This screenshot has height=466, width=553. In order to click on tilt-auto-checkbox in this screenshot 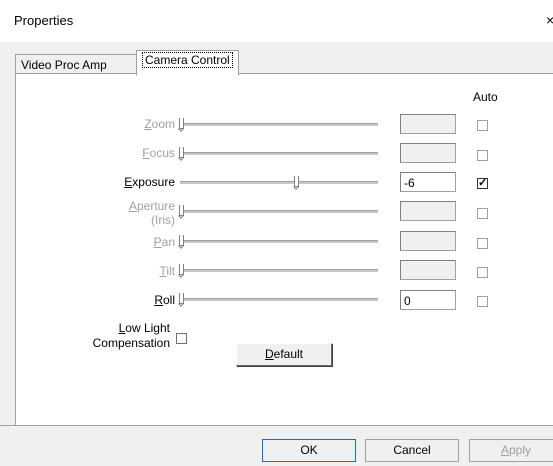, I will do `click(482, 272)`.